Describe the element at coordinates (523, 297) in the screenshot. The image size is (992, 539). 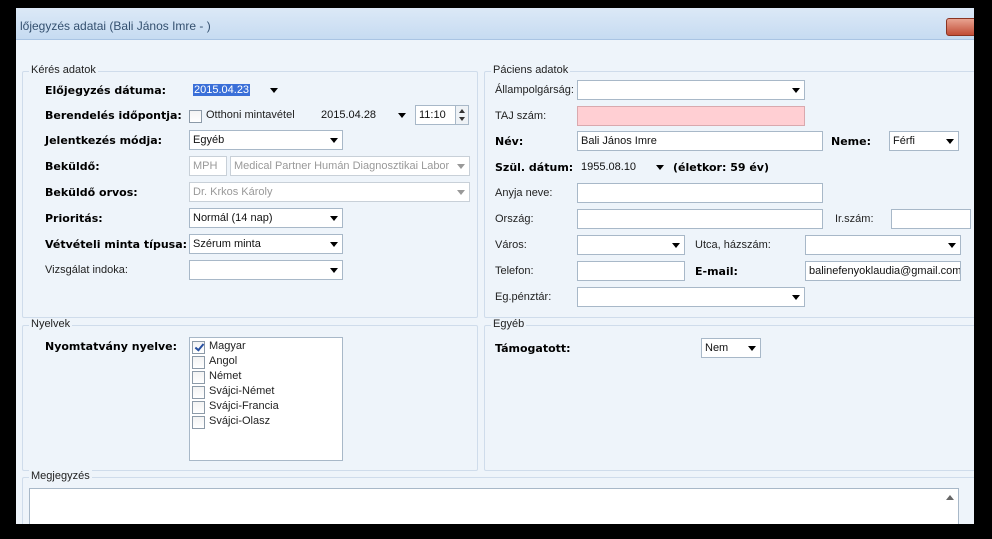
I see `insurance-label: Eg.pénztár:` at that location.